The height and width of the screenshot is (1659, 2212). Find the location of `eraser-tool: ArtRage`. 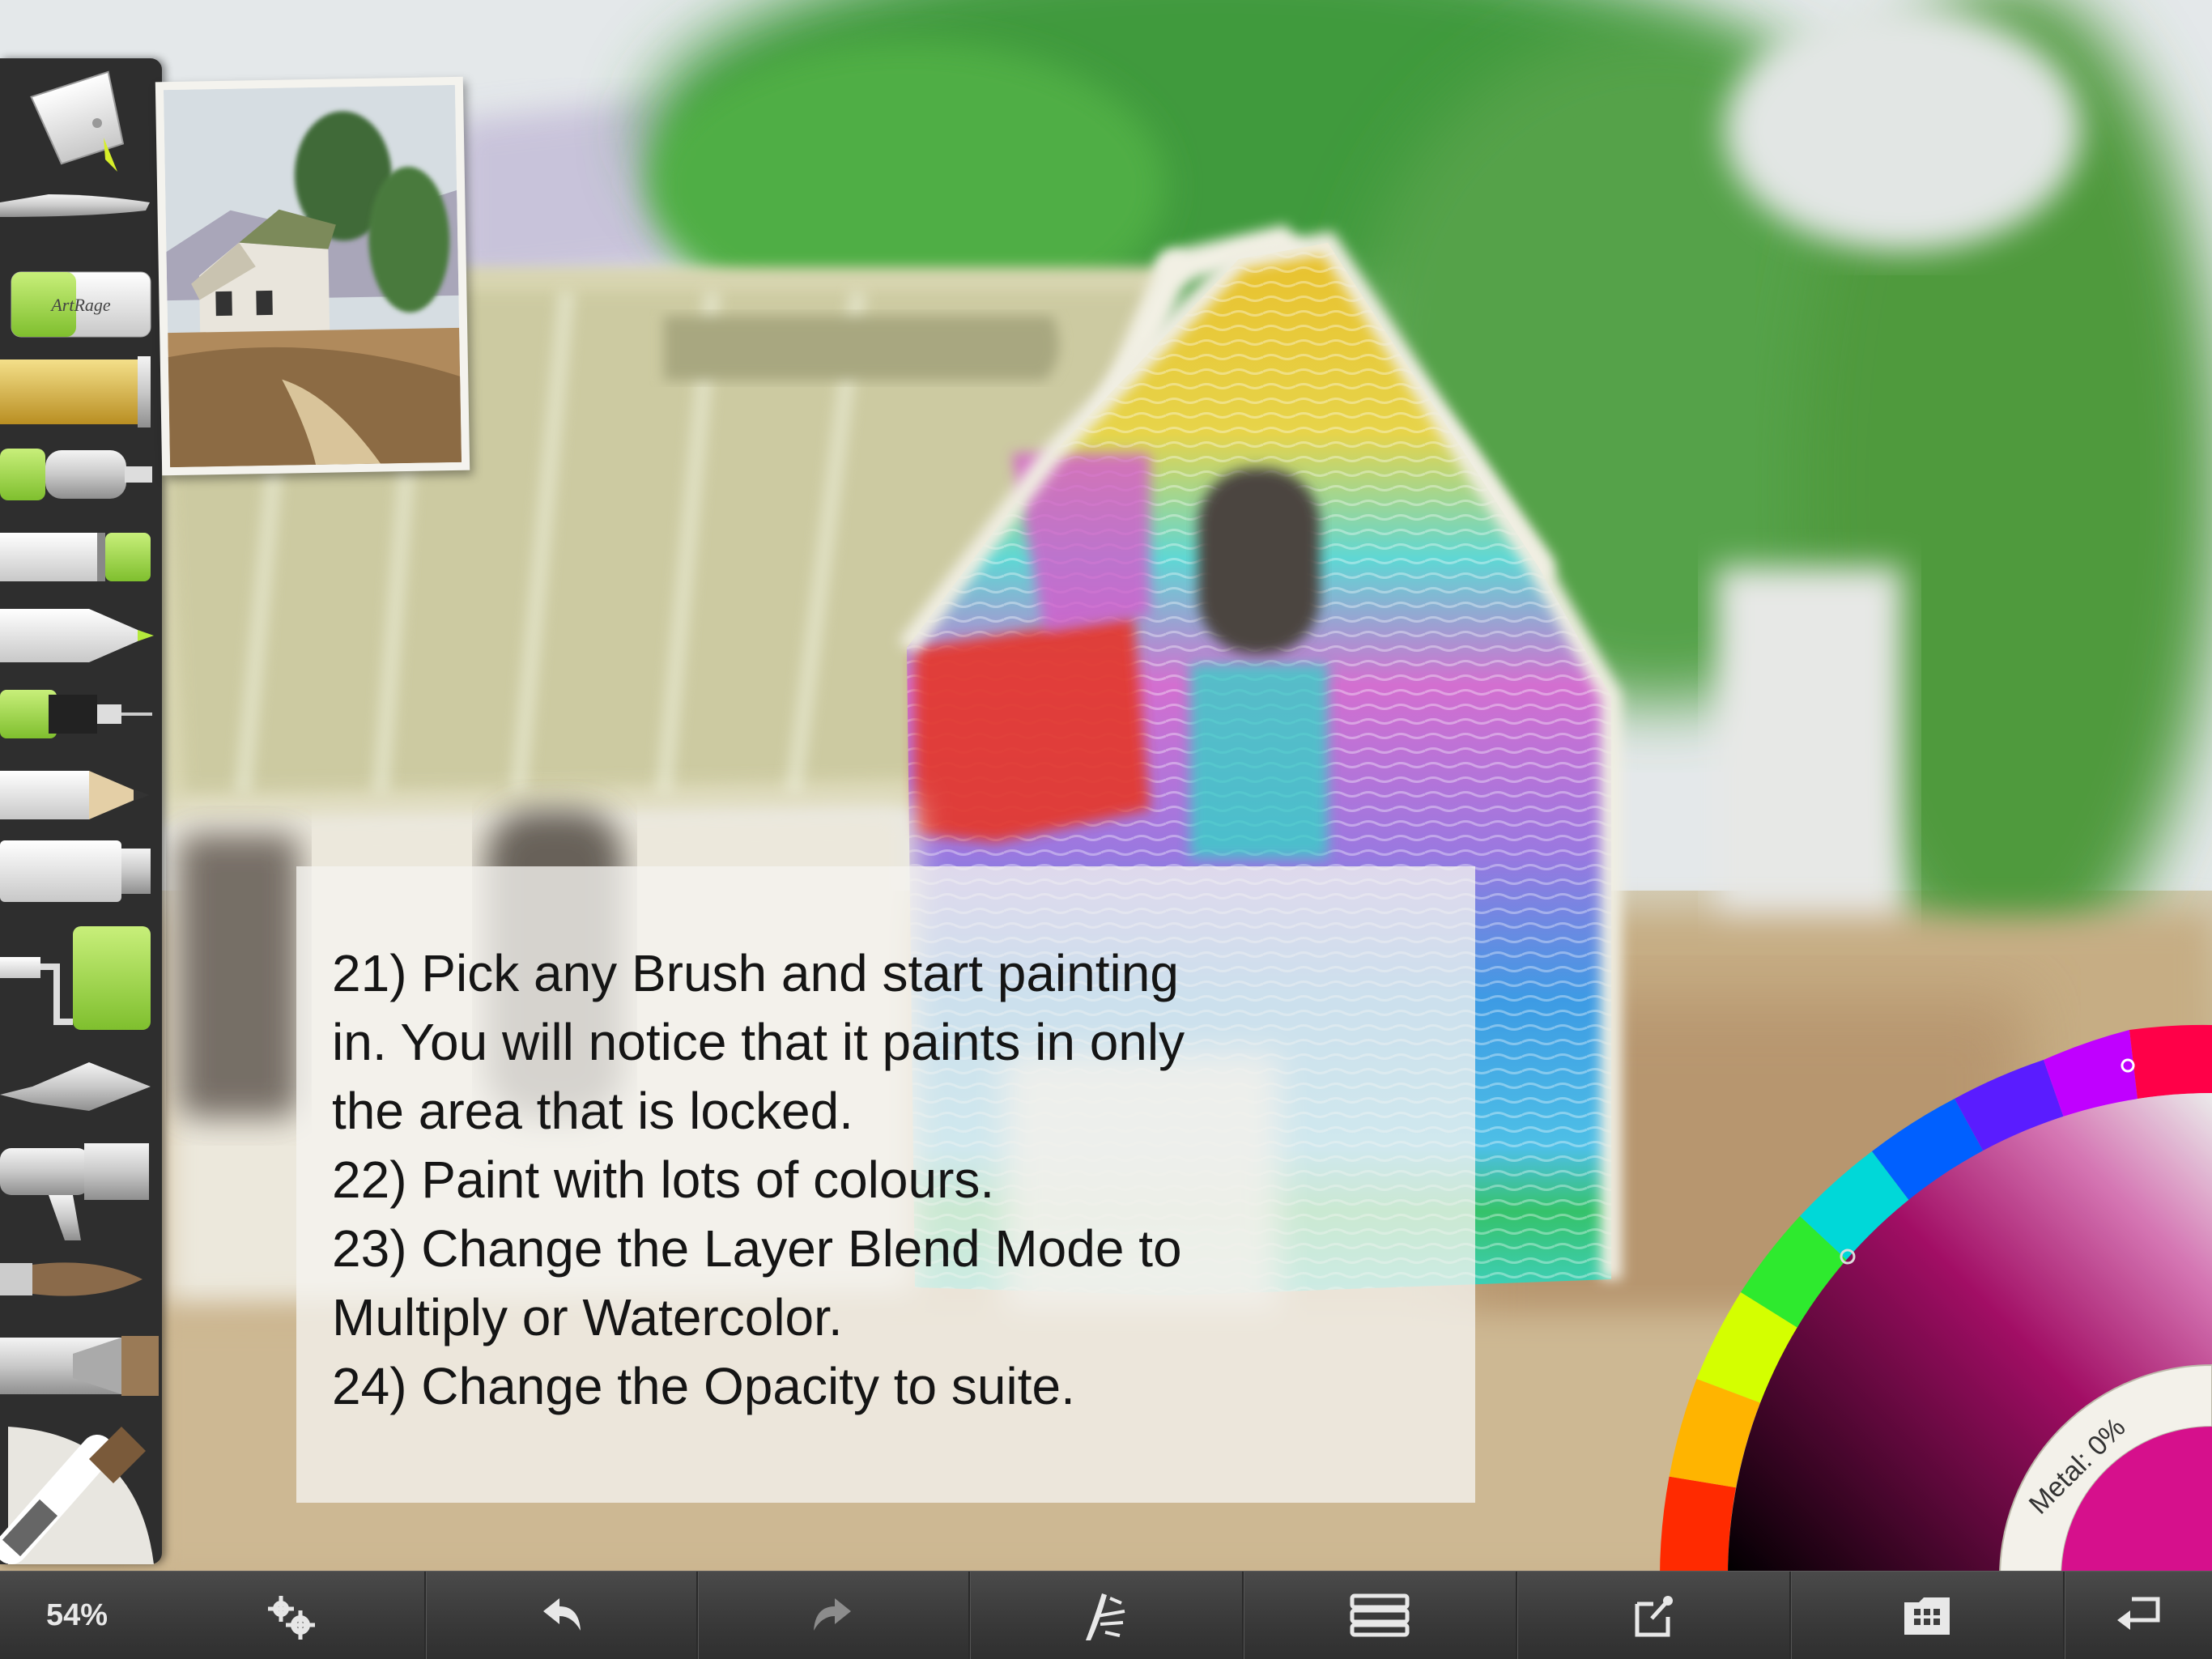

eraser-tool: ArtRage is located at coordinates (81, 305).